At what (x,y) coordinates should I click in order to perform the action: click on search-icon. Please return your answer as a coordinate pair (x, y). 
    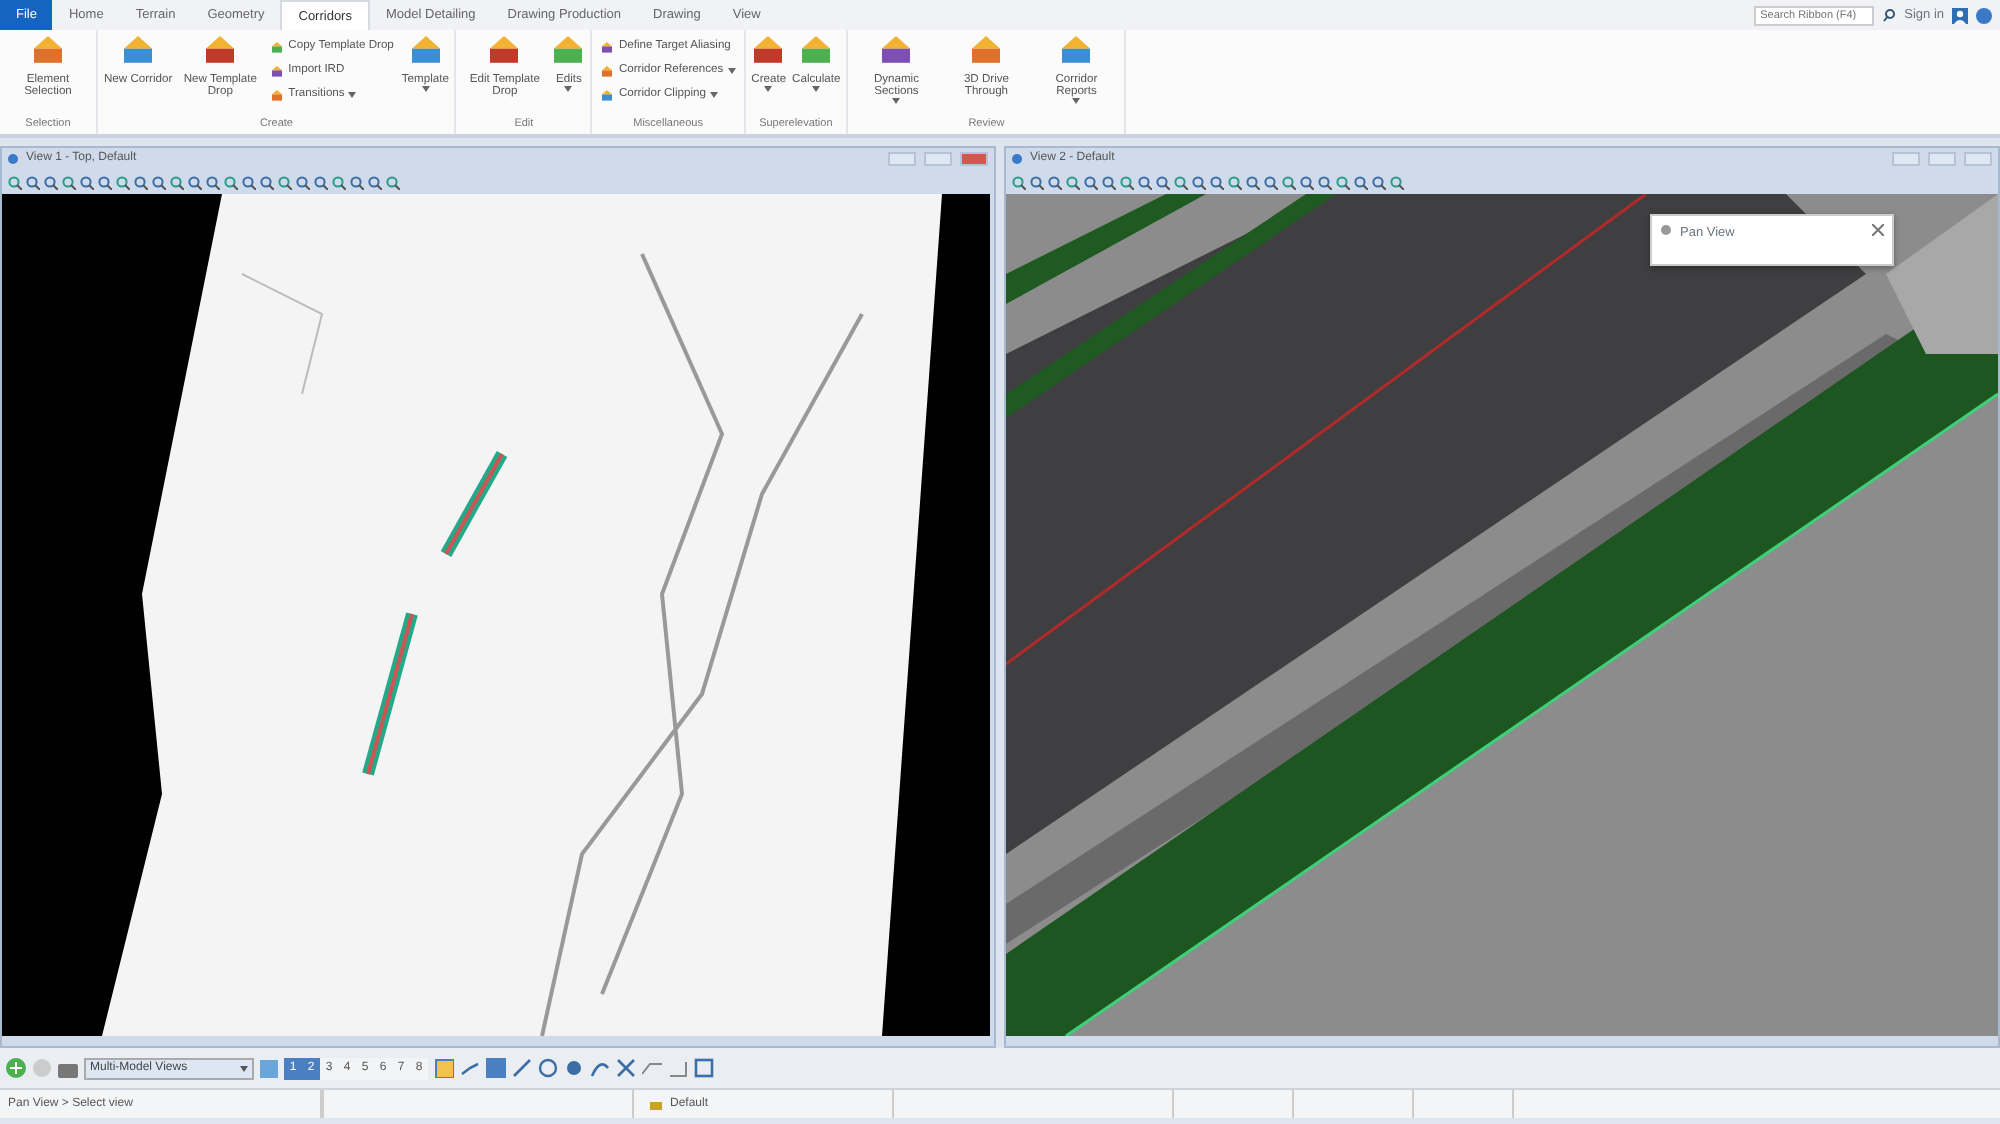
    Looking at the image, I should click on (1889, 15).